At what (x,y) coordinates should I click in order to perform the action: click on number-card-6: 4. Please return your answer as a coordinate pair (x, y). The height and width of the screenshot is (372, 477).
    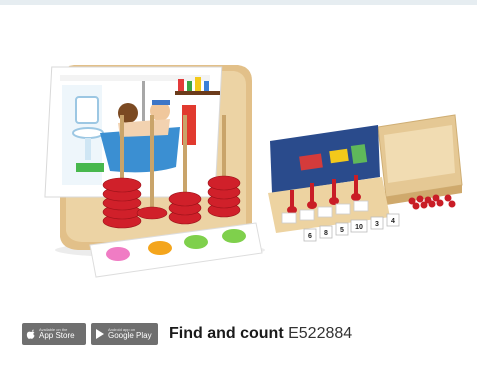
    Looking at the image, I should click on (393, 221).